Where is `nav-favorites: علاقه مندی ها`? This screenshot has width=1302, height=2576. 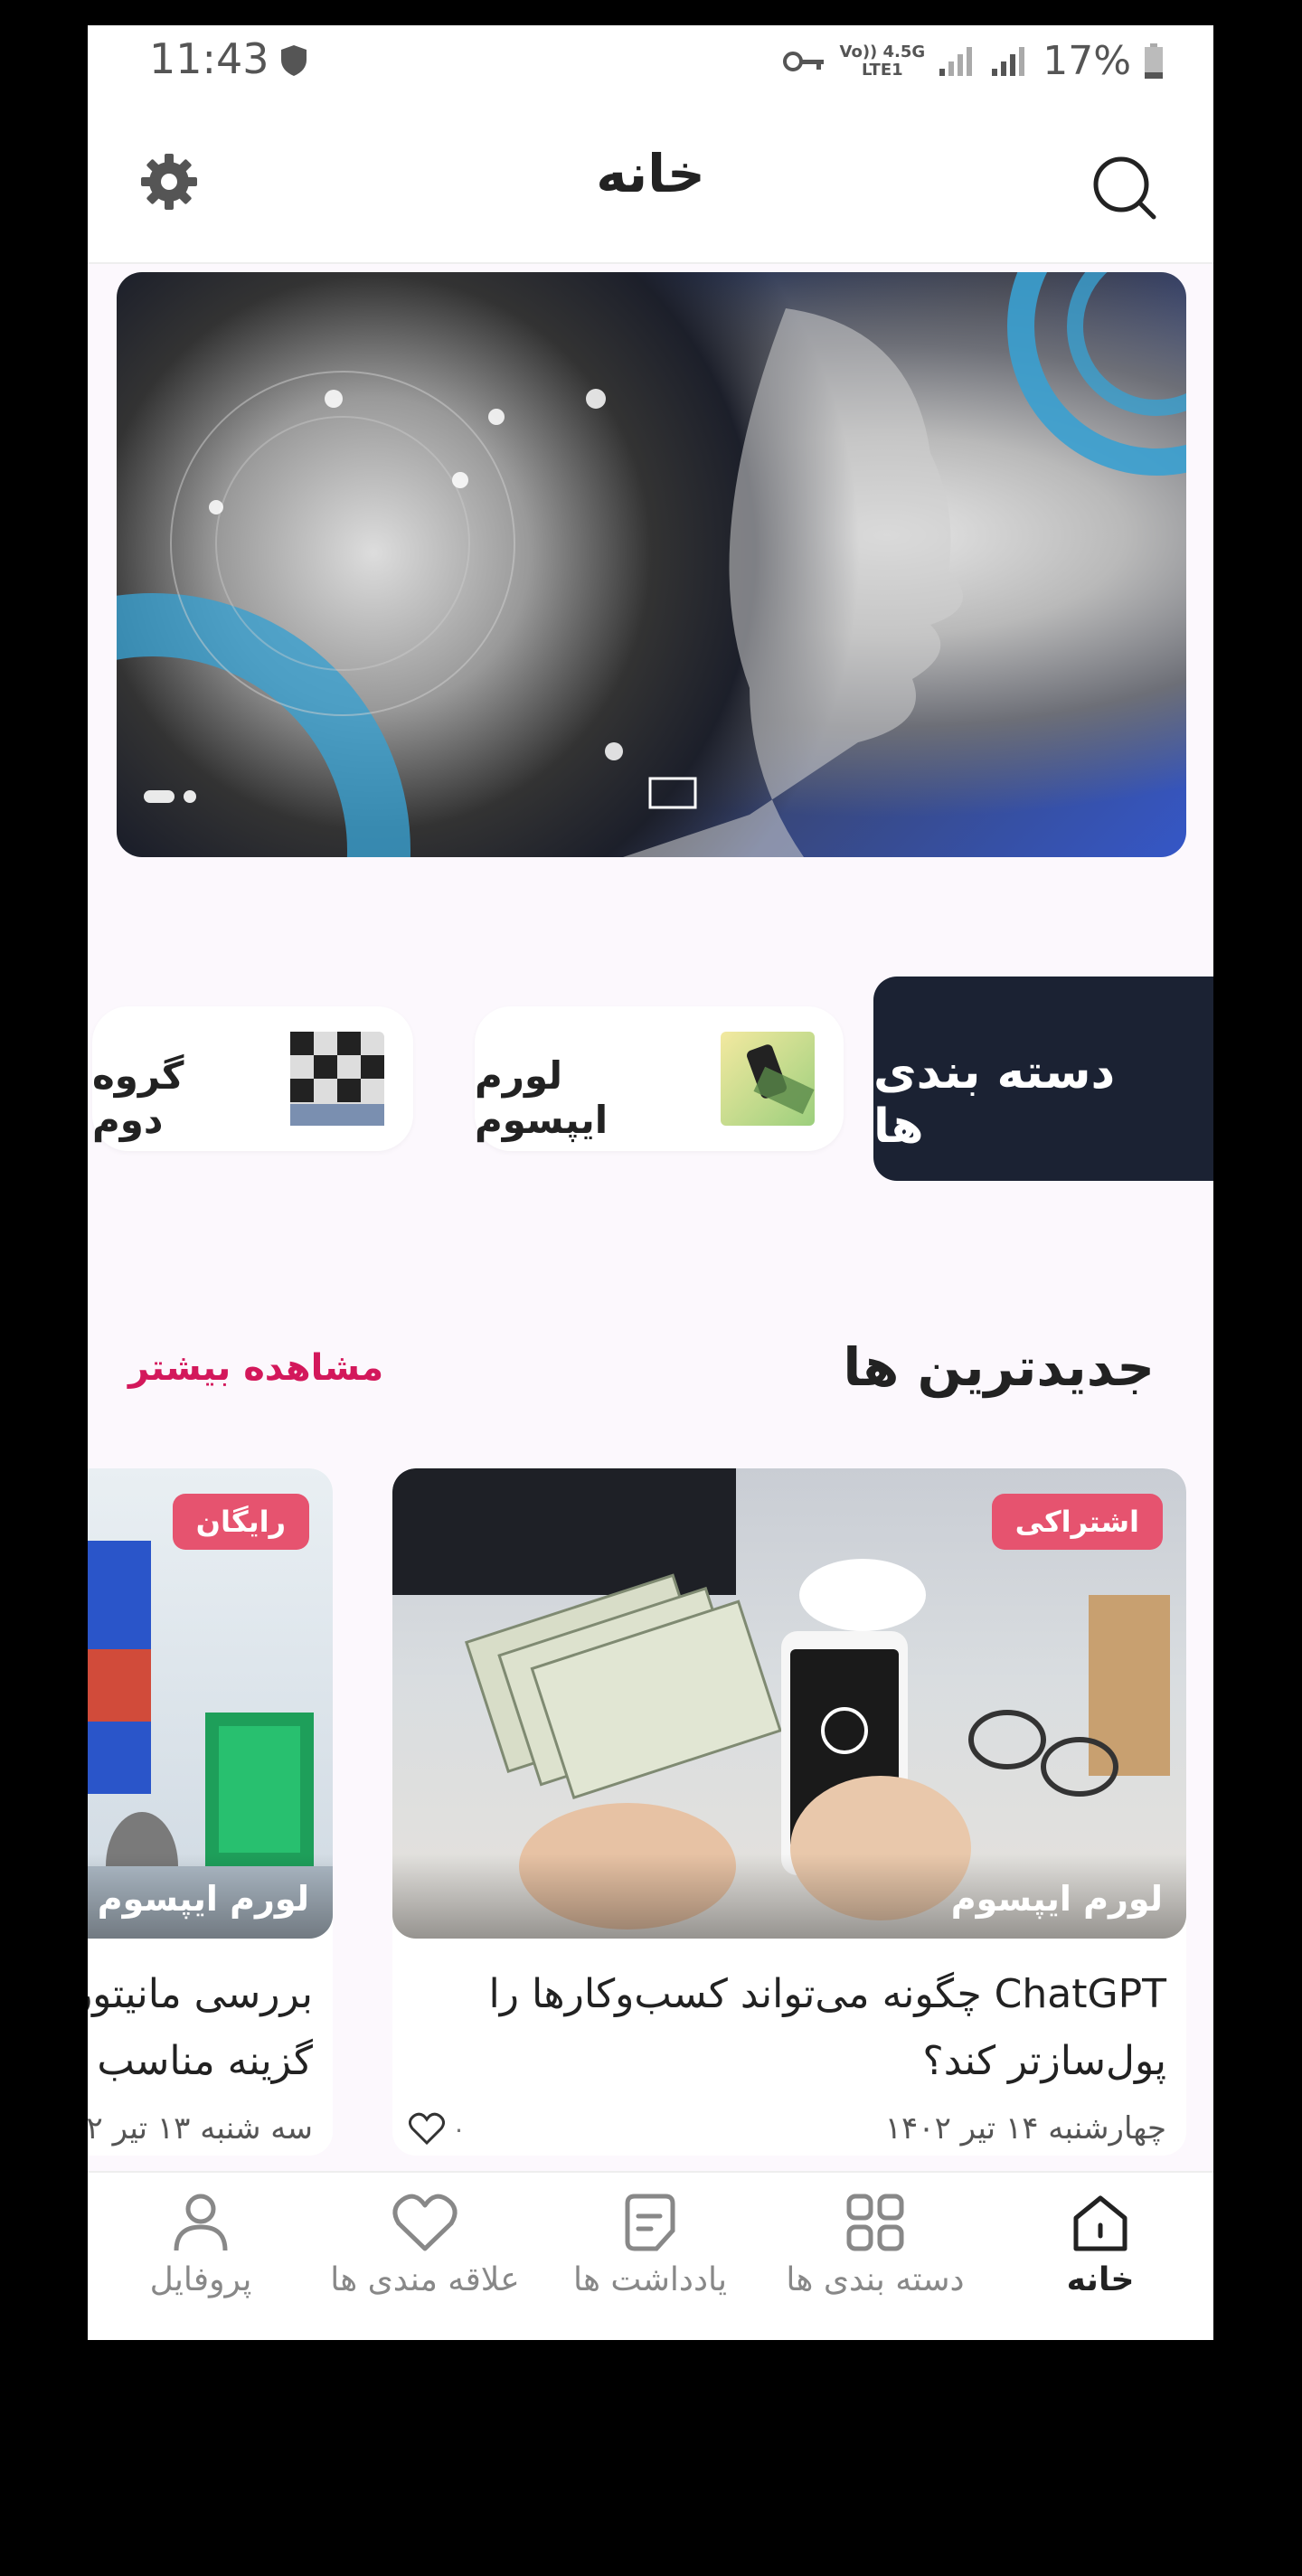
nav-favorites: علاقه مندی ها is located at coordinates (425, 2263).